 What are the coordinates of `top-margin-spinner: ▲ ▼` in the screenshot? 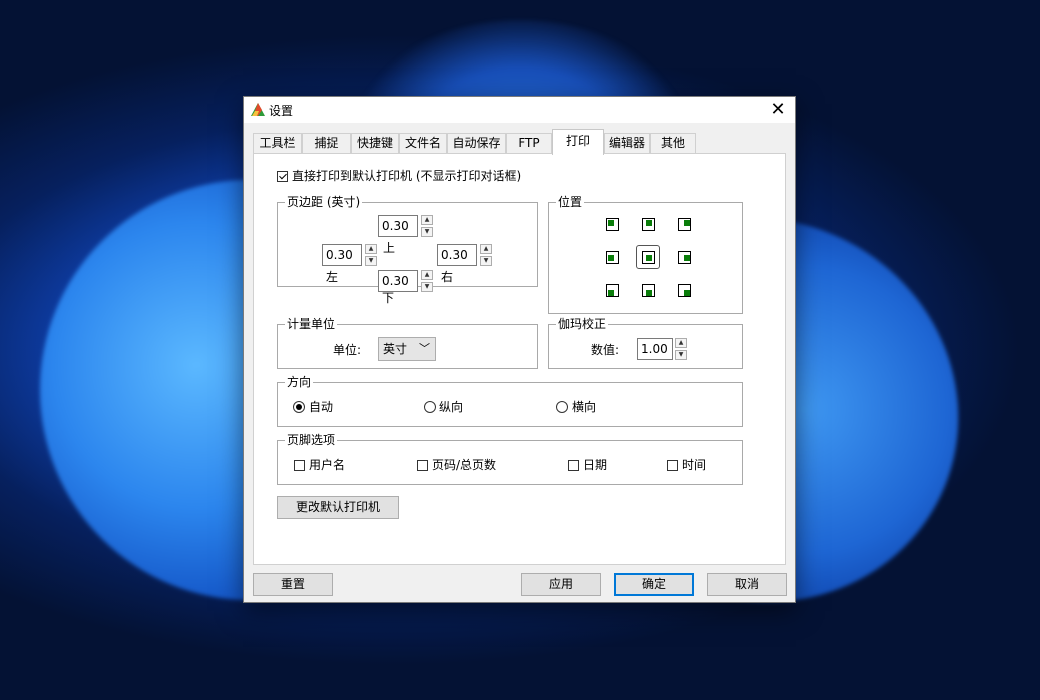 It's located at (427, 226).